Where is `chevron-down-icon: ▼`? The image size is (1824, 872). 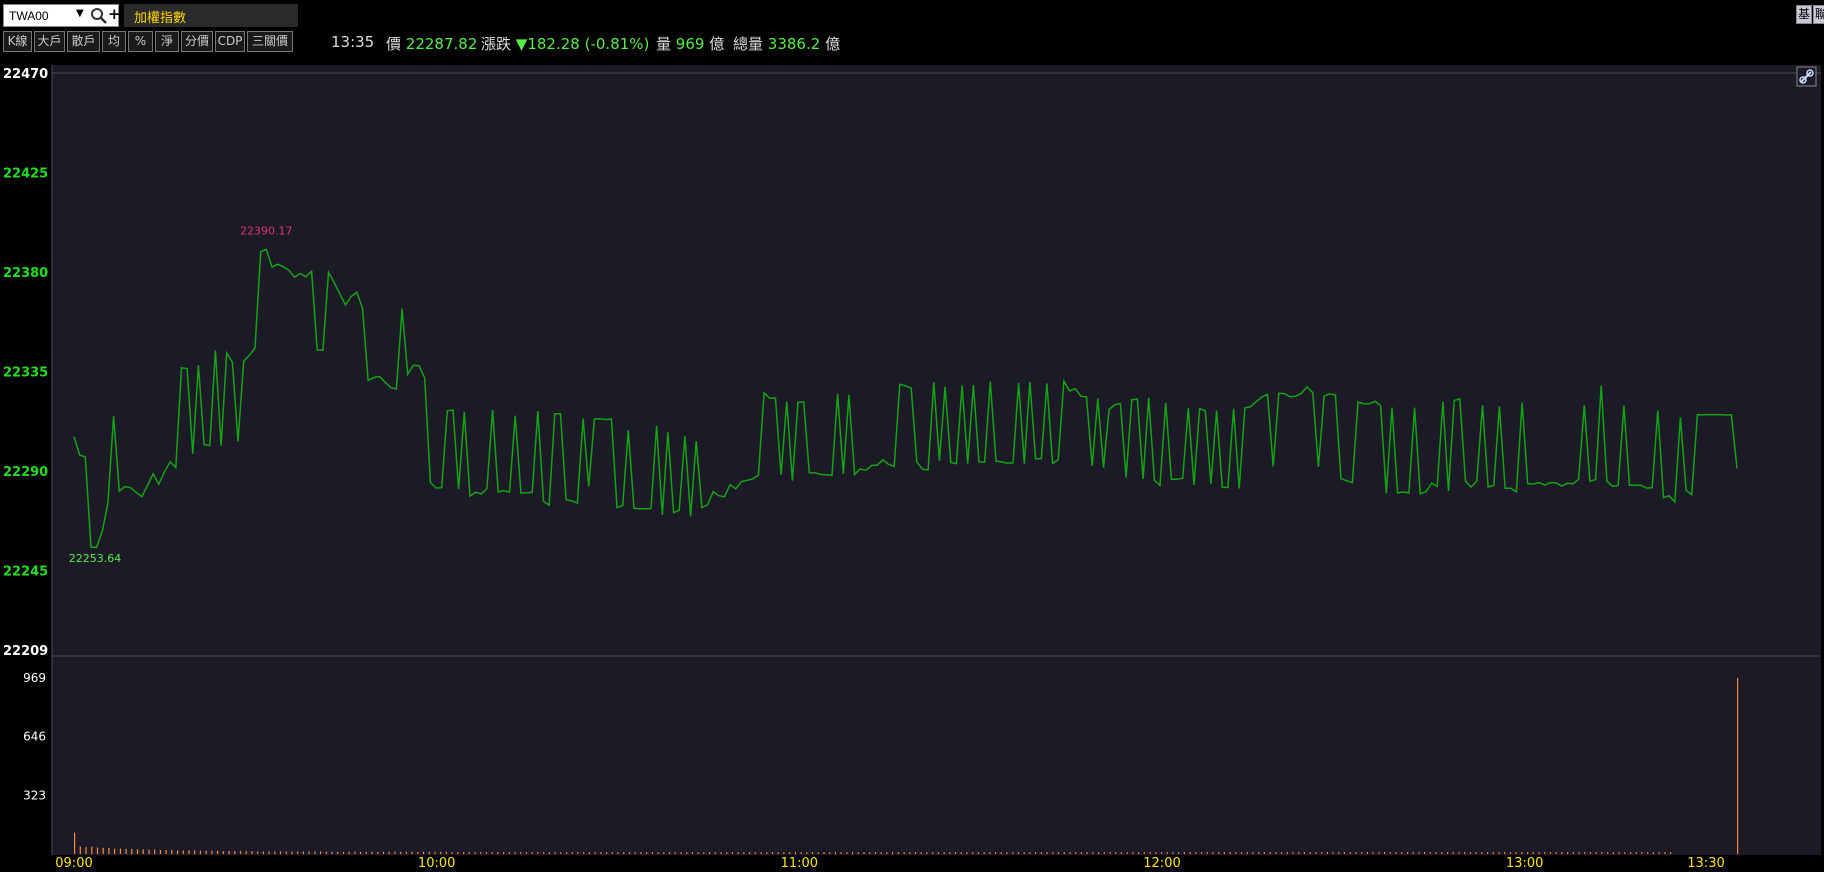
chevron-down-icon: ▼ is located at coordinates (80, 13).